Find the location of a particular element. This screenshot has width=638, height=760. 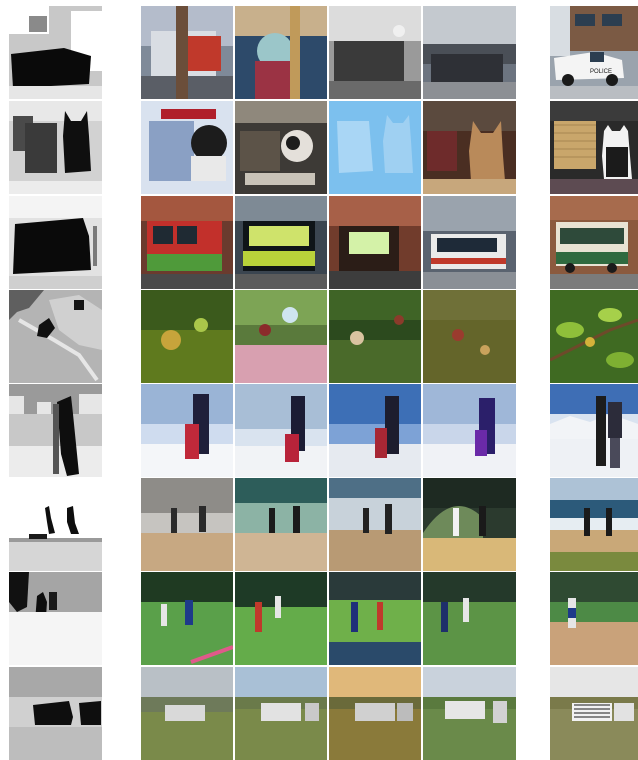

row-police-truck: POLICE is located at coordinates (319, 52).